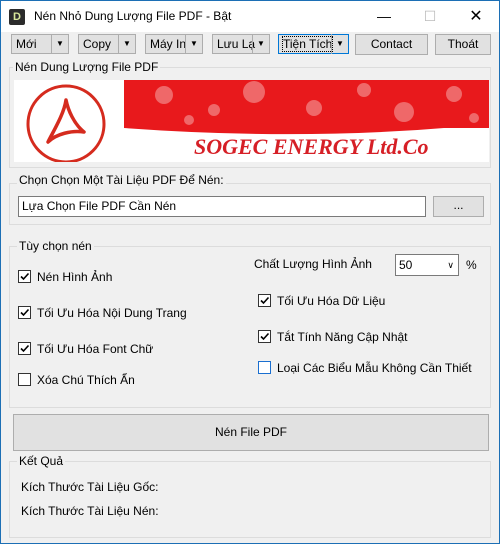 This screenshot has height=544, width=500. Describe the element at coordinates (250, 499) in the screenshot. I see `result-group` at that location.